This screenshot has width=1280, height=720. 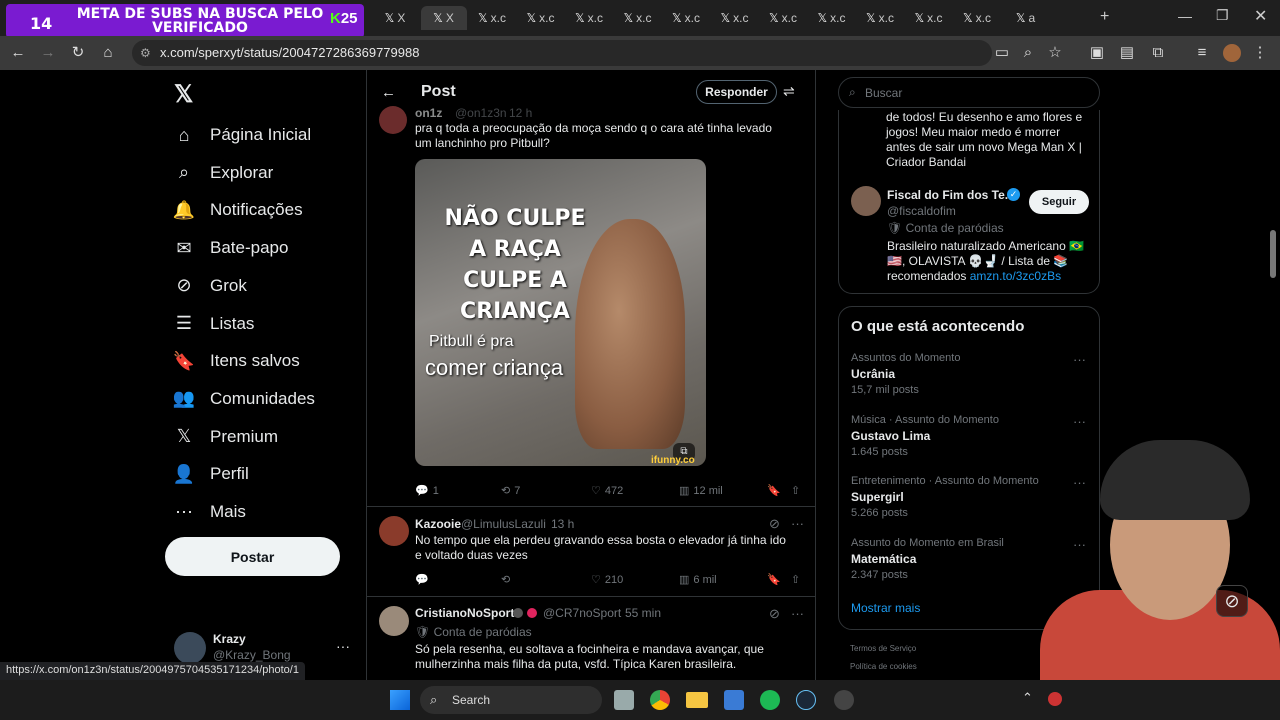 I want to click on footer-terms-link: Termos de Serviço, so click(x=883, y=648).